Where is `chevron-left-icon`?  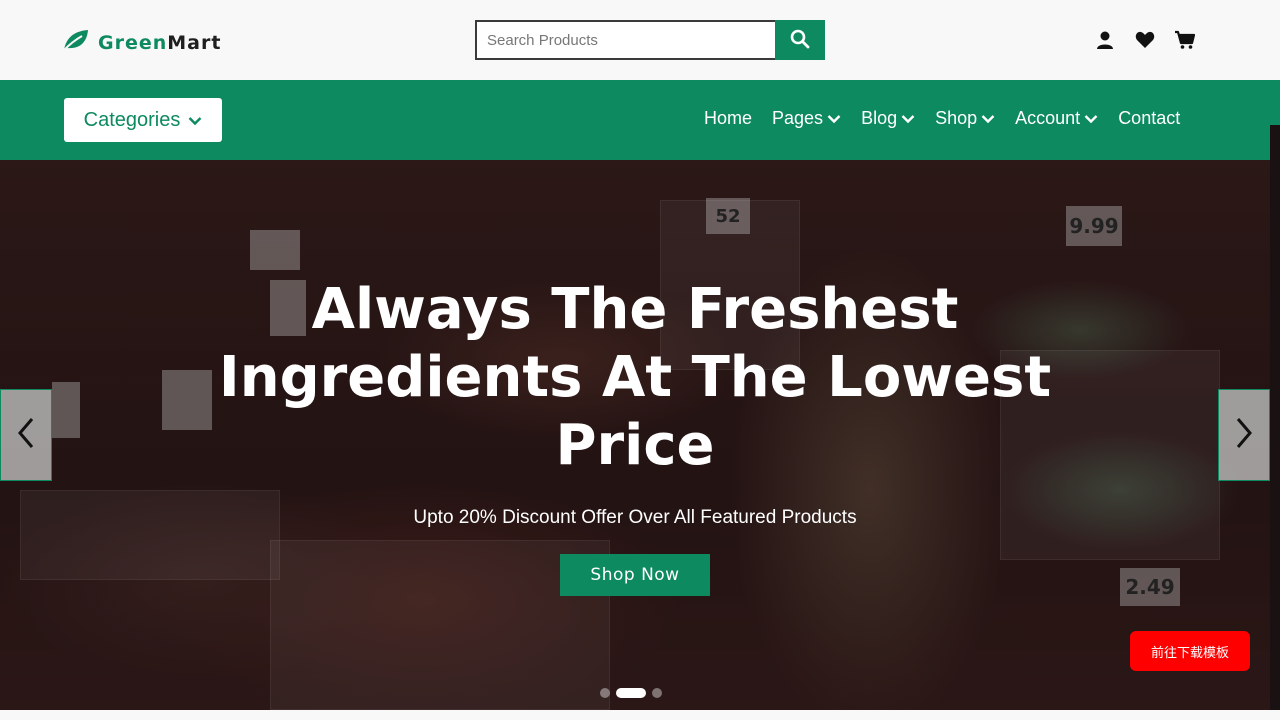 chevron-left-icon is located at coordinates (26, 435).